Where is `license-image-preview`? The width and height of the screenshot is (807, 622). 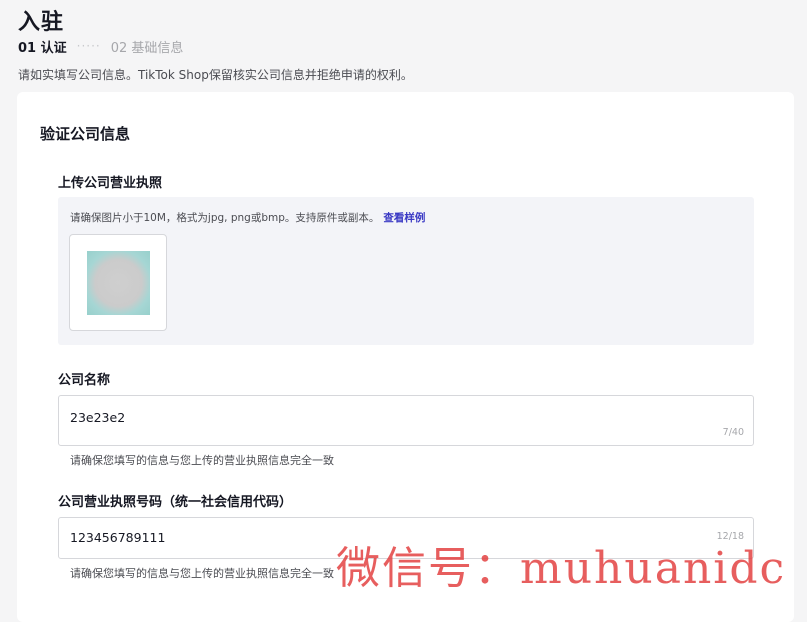 license-image-preview is located at coordinates (118, 283).